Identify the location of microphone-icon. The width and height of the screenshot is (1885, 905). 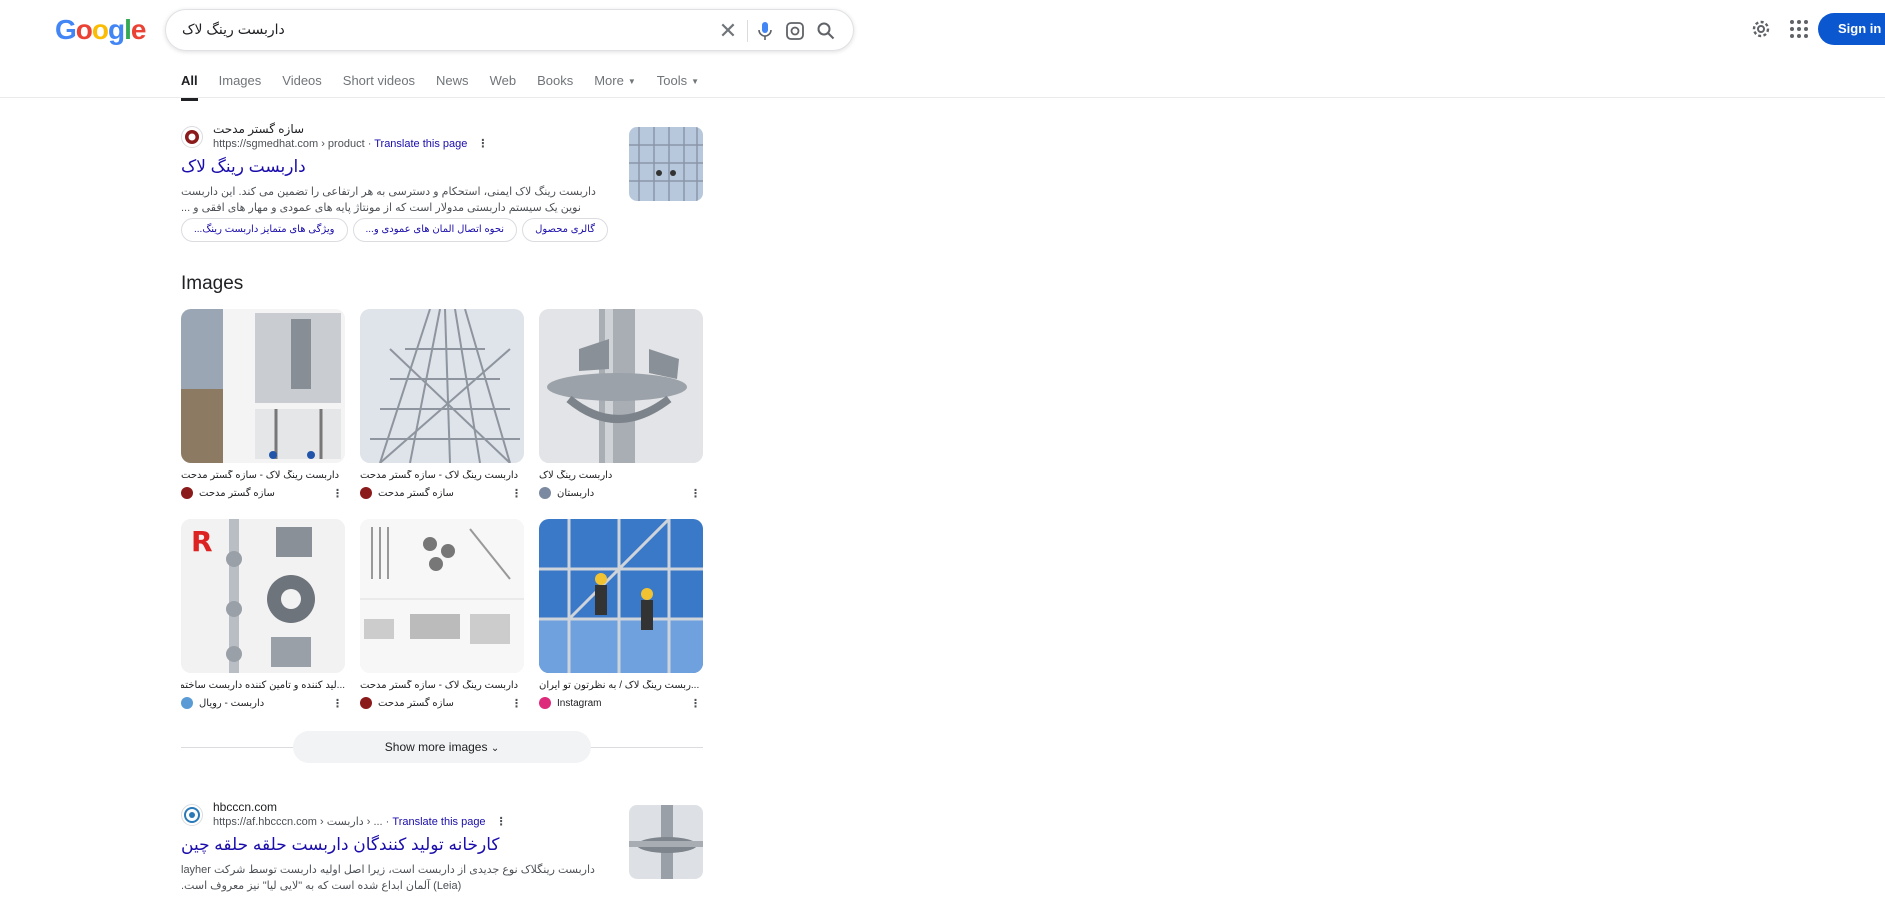
(765, 31).